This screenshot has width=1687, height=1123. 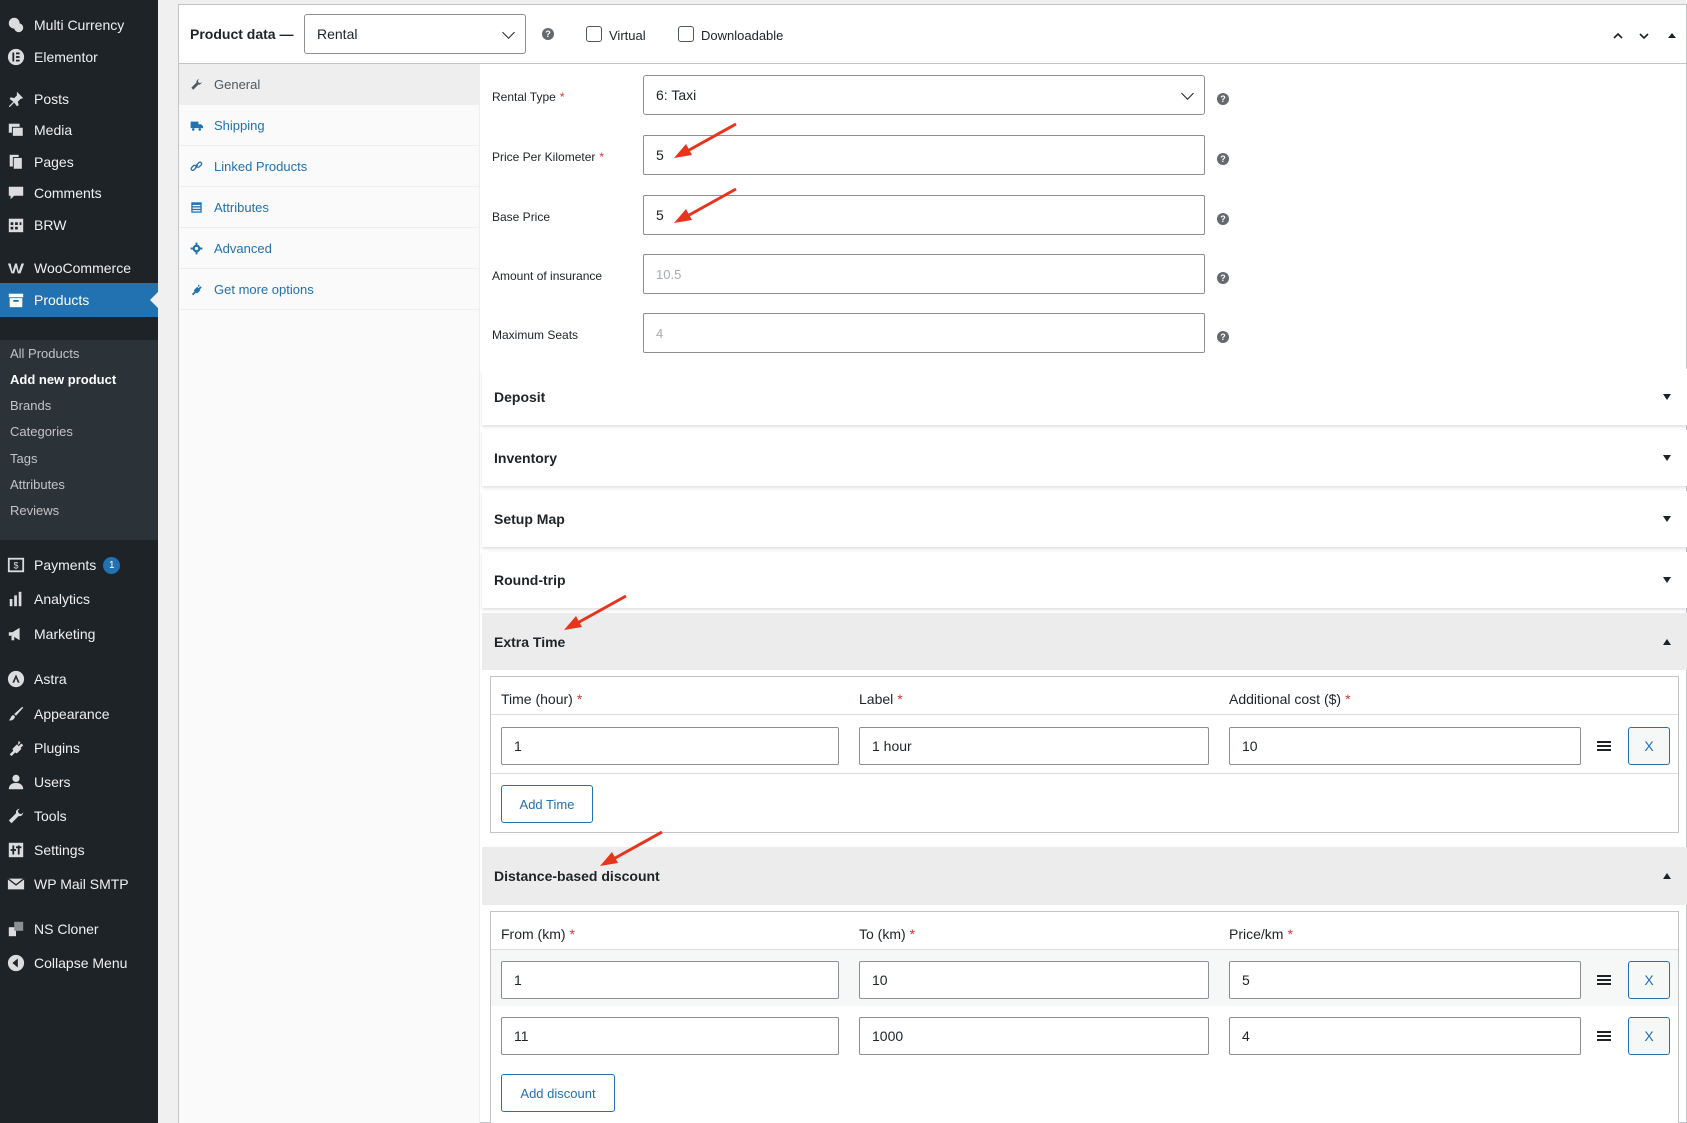 What do you see at coordinates (1084, 580) in the screenshot?
I see `section-round-trip: Round-trip` at bounding box center [1084, 580].